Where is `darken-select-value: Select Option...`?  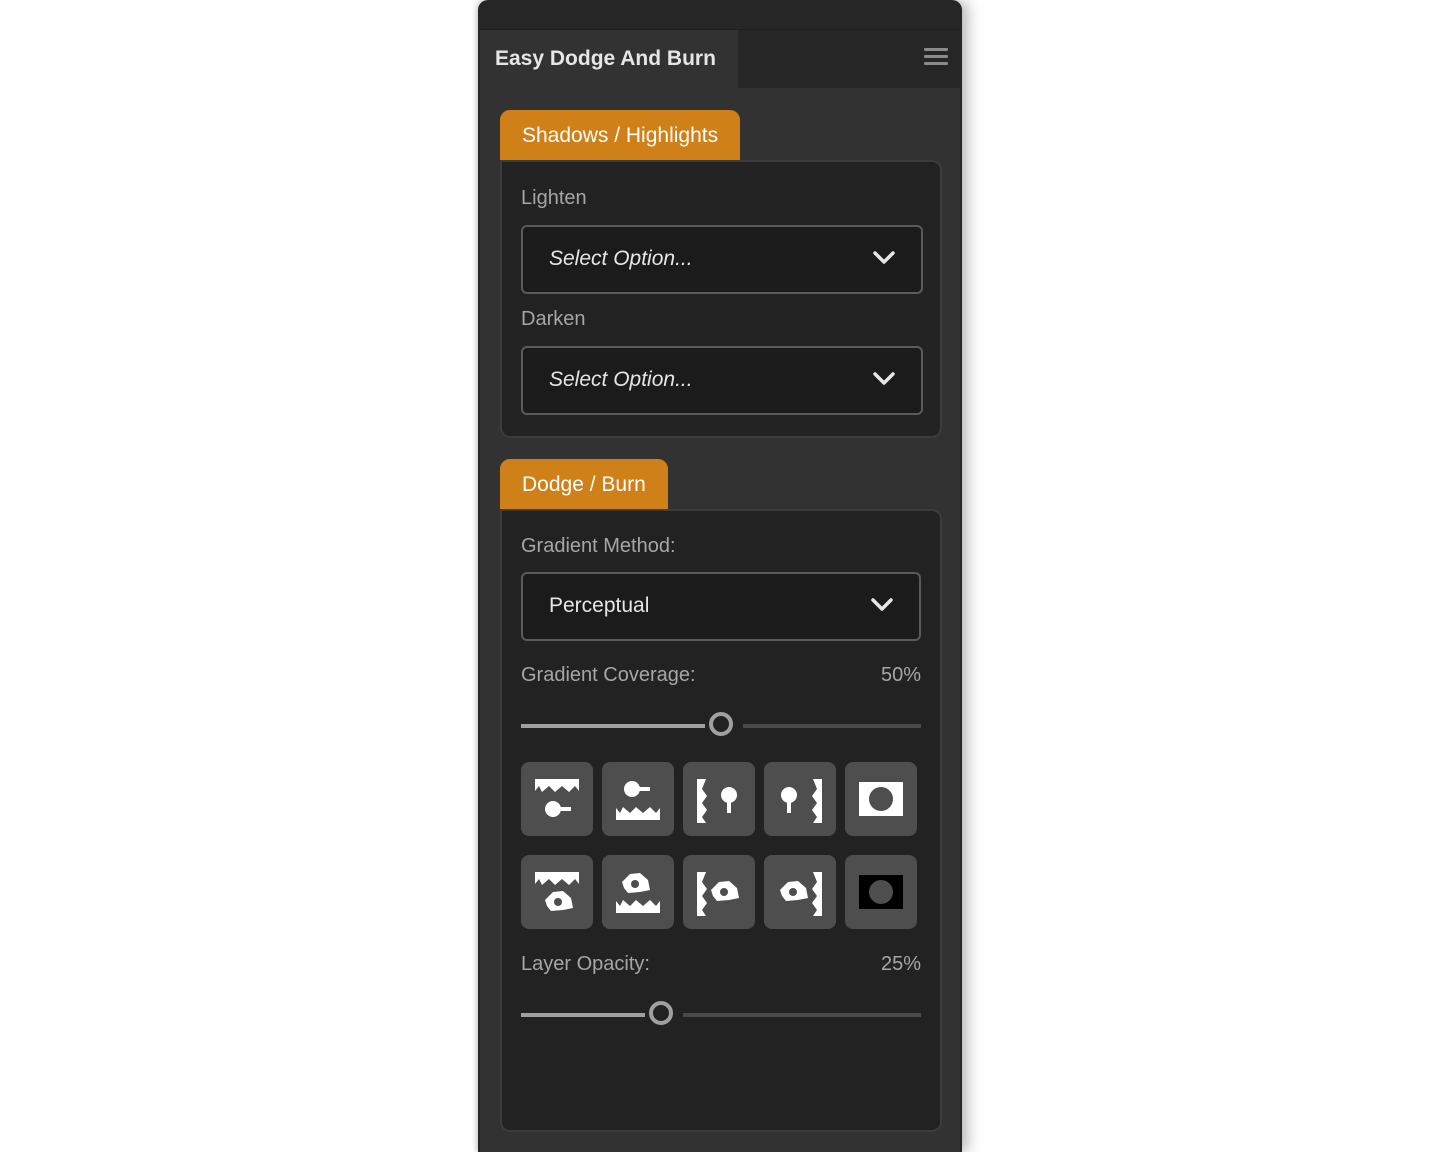
darken-select-value: Select Option... is located at coordinates (621, 379).